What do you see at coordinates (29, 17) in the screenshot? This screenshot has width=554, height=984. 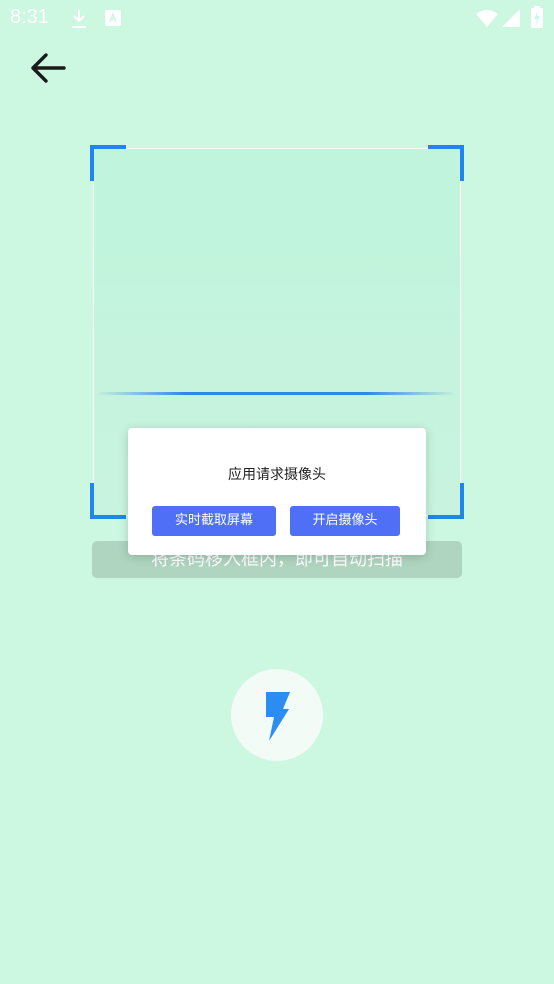 I see `status-time: 8:31` at bounding box center [29, 17].